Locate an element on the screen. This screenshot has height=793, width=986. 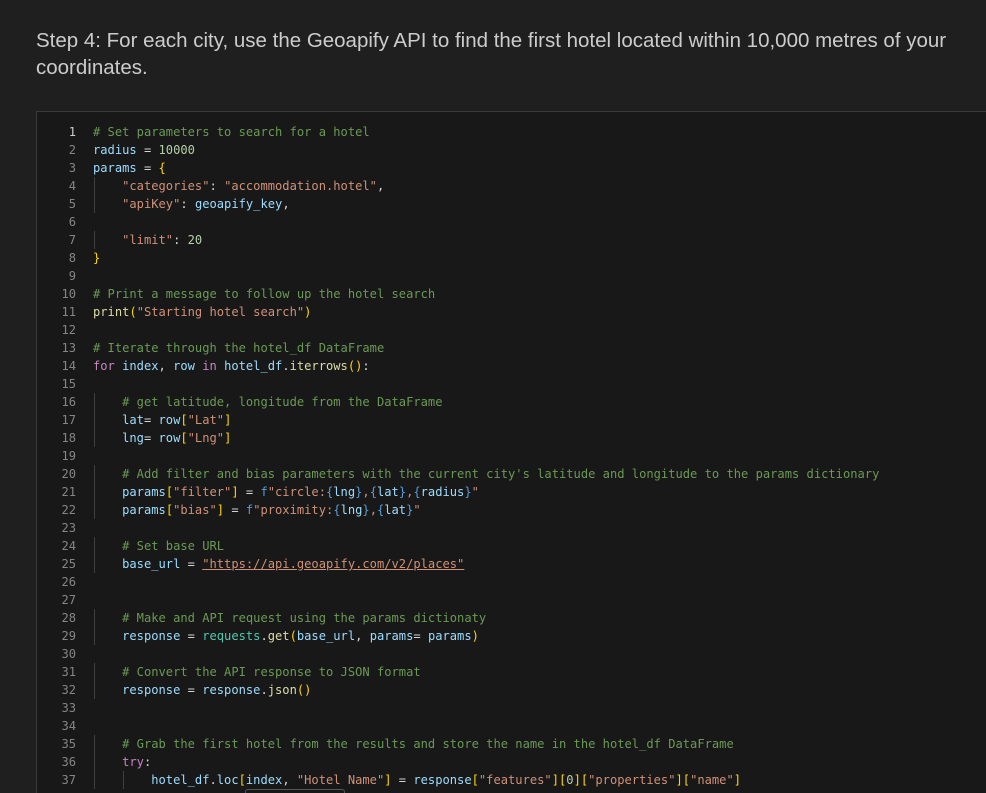
line-number: 8 is located at coordinates (72, 258).